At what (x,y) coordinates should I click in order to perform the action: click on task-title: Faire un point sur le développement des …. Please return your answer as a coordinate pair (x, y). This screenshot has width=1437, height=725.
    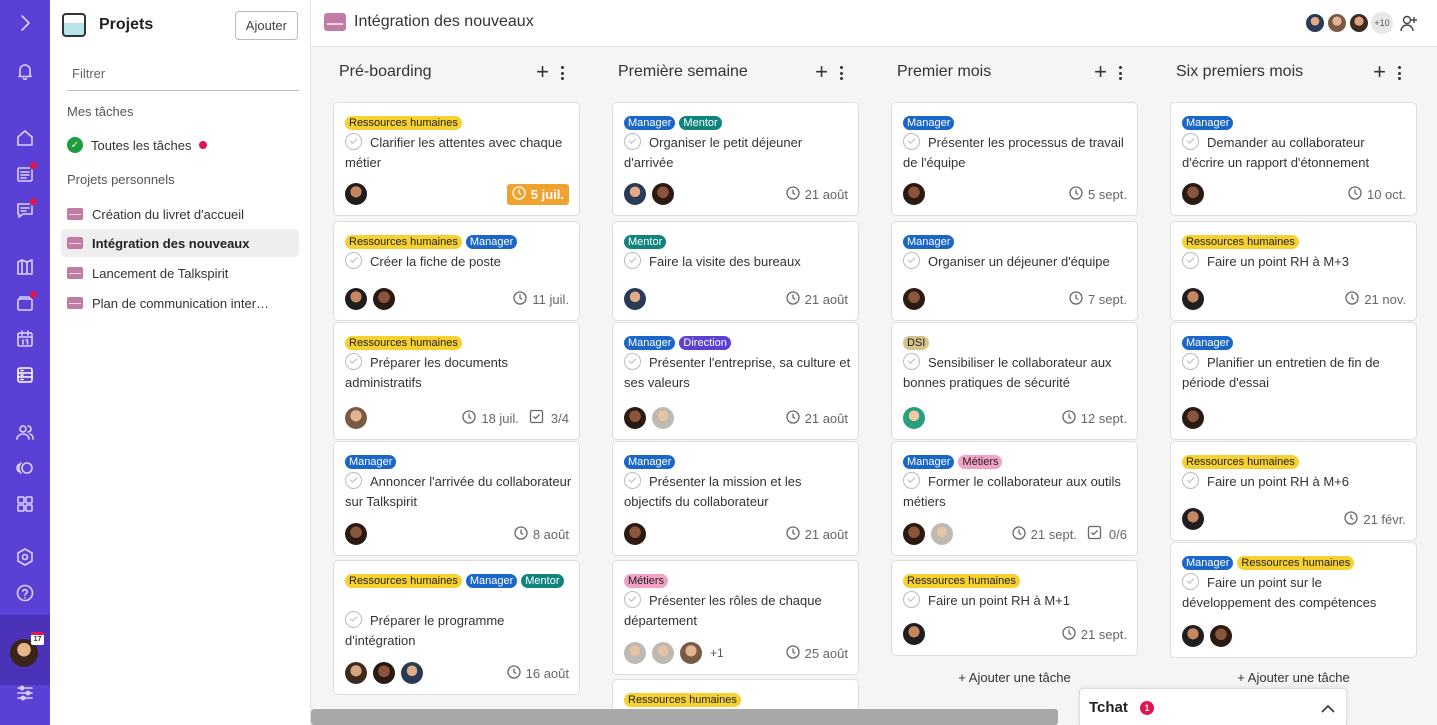
    Looking at the image, I should click on (1296, 593).